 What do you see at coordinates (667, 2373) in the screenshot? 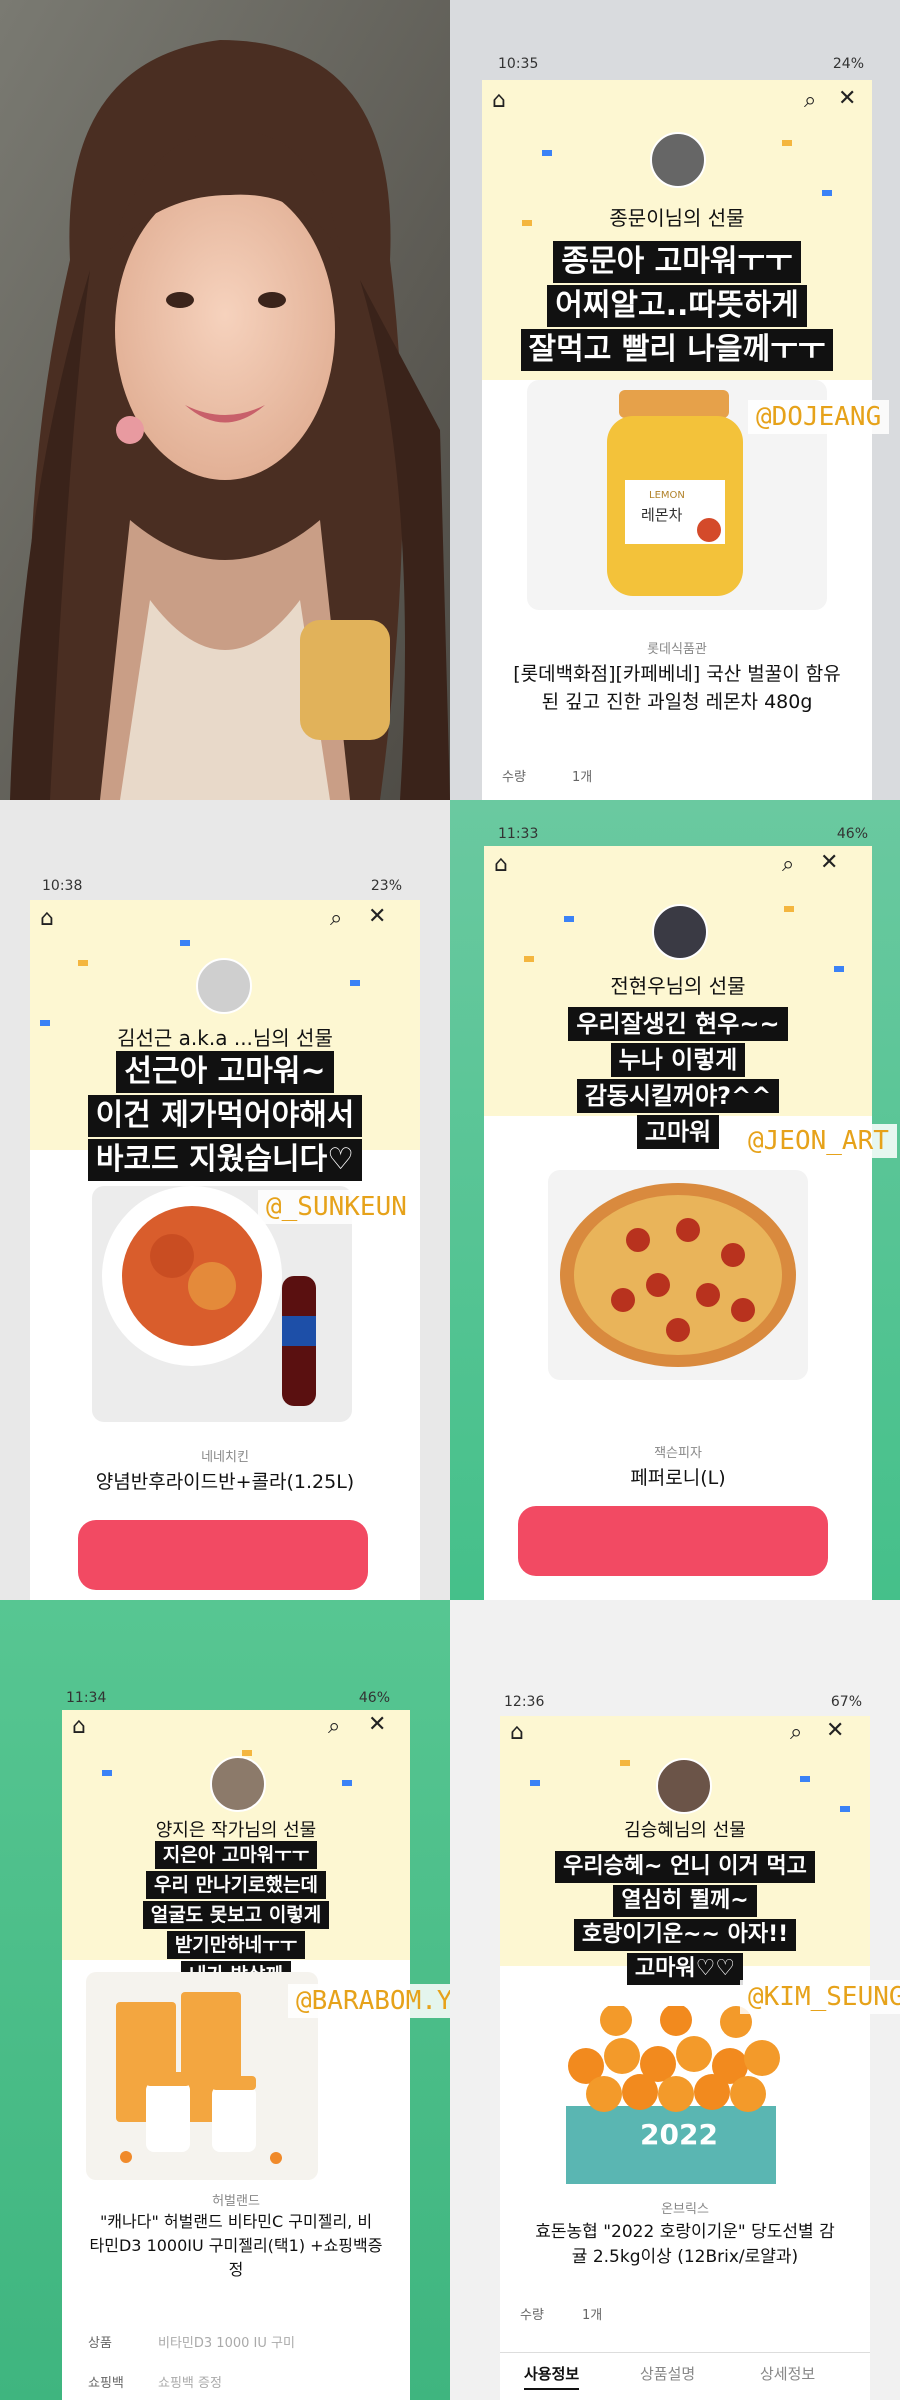
I see `tab-product-description: 상품설명` at bounding box center [667, 2373].